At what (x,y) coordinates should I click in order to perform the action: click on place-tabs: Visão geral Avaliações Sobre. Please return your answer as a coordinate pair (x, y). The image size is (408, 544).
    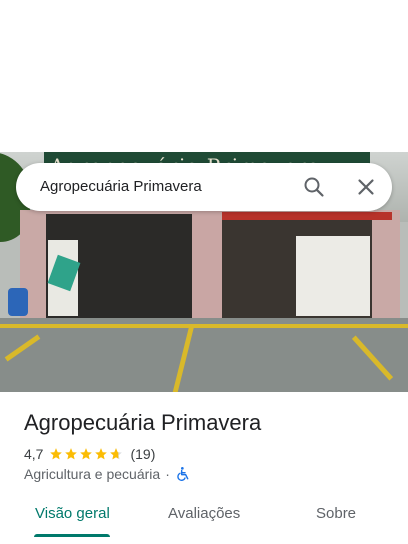
    Looking at the image, I should click on (204, 520).